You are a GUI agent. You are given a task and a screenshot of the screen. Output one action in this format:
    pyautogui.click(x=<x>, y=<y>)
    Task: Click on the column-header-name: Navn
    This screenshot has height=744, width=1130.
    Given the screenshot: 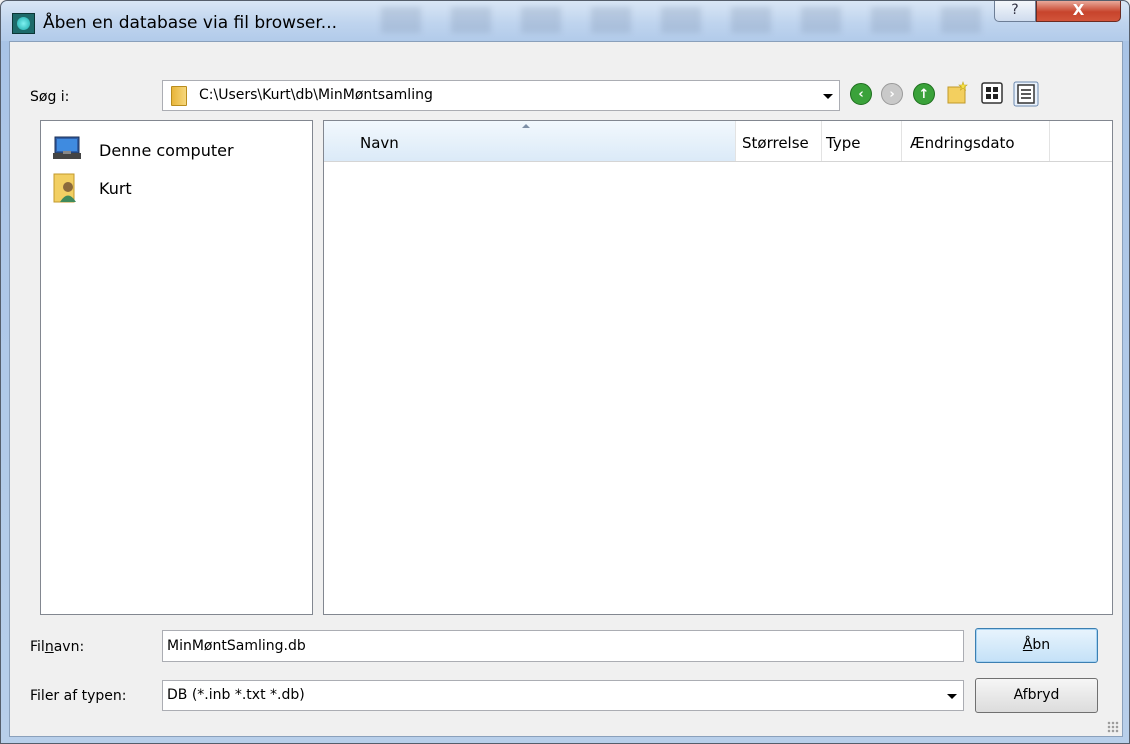 What is the action you would take?
    pyautogui.click(x=530, y=141)
    